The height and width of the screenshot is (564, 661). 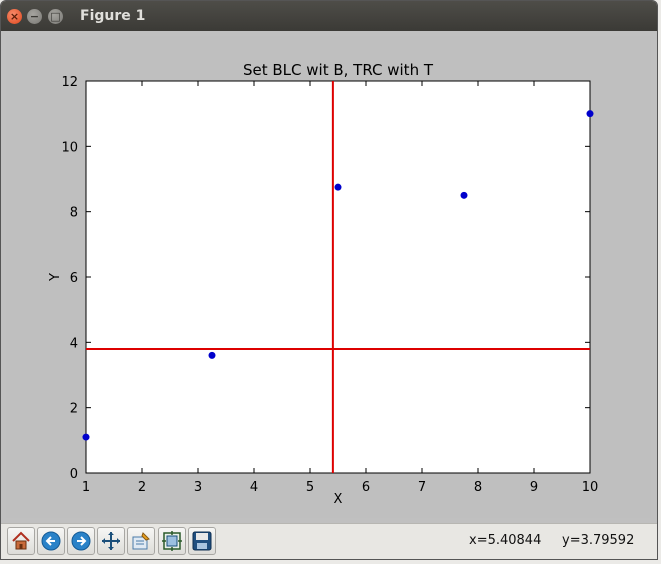 I want to click on y-tick-label: 6, so click(x=74, y=278).